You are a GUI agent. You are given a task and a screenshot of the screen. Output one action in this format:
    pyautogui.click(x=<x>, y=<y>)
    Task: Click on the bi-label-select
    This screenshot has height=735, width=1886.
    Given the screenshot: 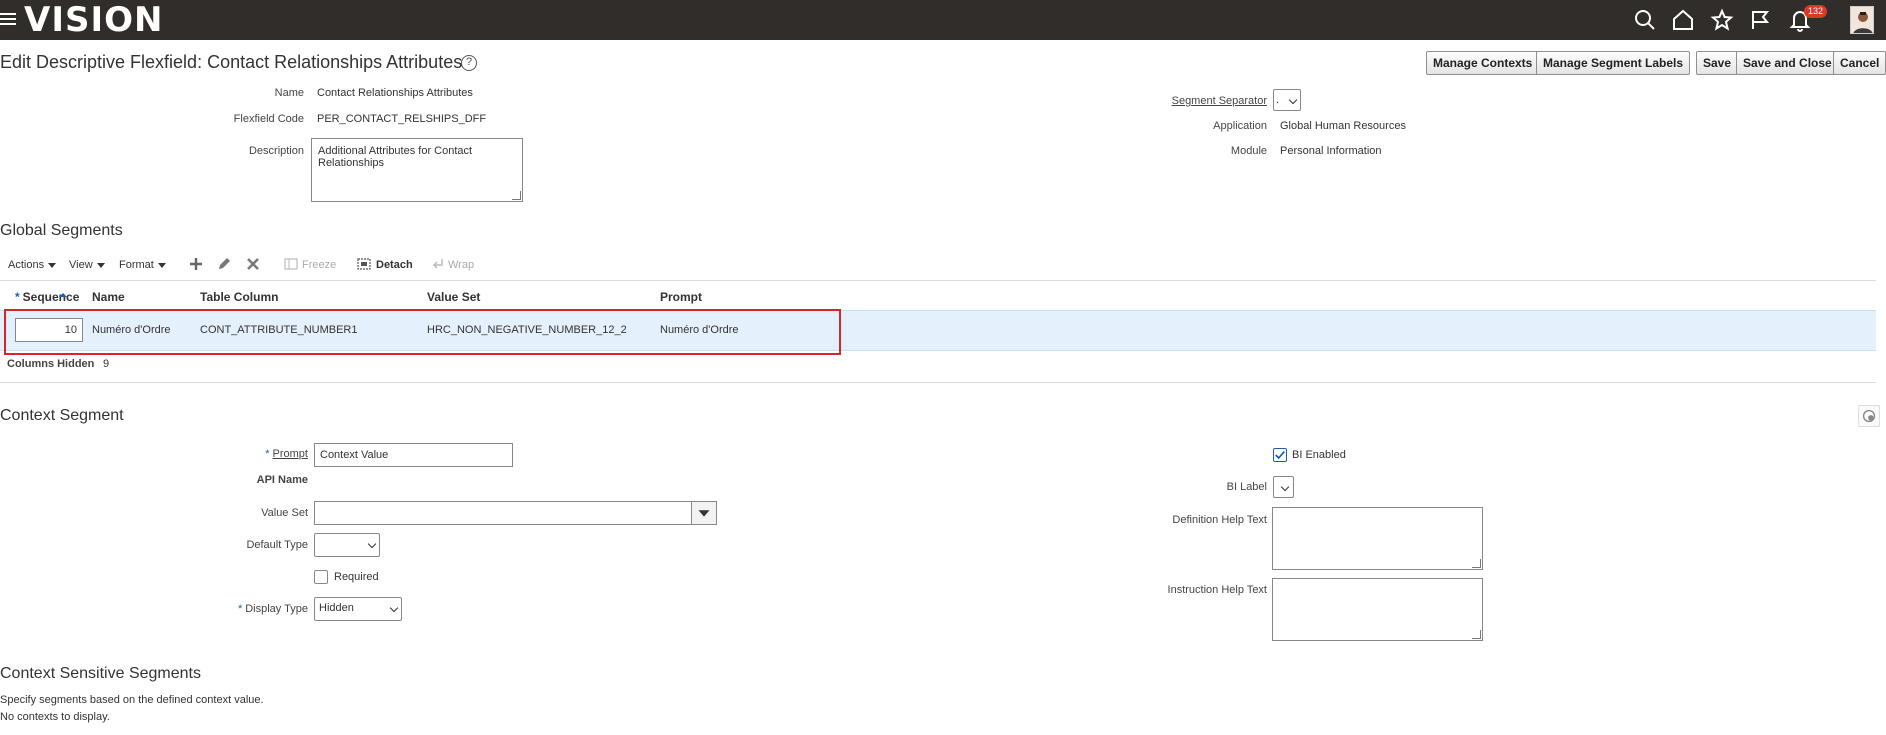 What is the action you would take?
    pyautogui.click(x=1283, y=487)
    